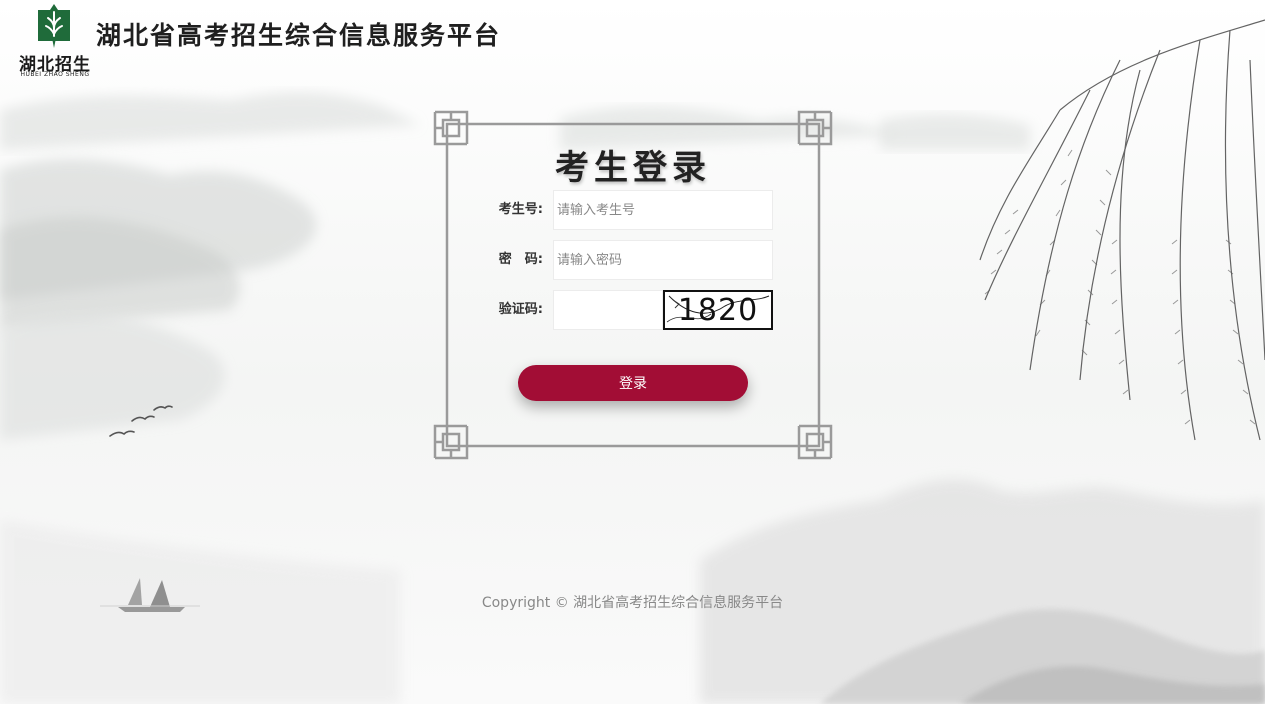 The height and width of the screenshot is (704, 1265). I want to click on exam-id-input, so click(663, 210).